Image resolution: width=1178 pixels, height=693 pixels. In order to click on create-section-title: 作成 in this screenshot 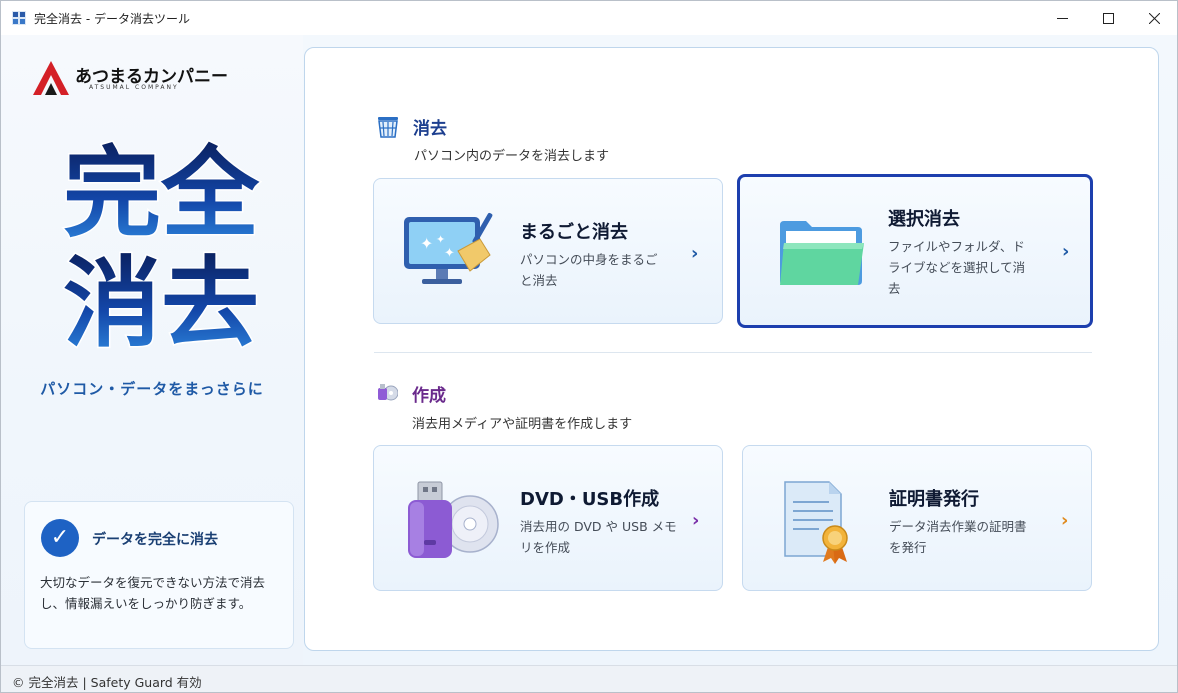, I will do `click(429, 396)`.